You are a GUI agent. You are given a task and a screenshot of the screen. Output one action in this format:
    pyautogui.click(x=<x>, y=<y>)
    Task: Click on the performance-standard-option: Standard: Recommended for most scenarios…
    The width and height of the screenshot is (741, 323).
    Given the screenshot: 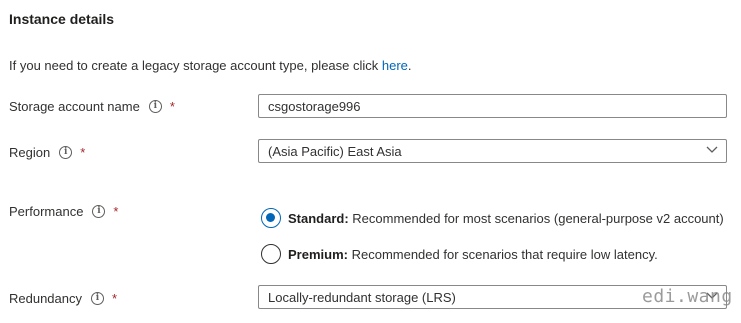 What is the action you would take?
    pyautogui.click(x=506, y=218)
    